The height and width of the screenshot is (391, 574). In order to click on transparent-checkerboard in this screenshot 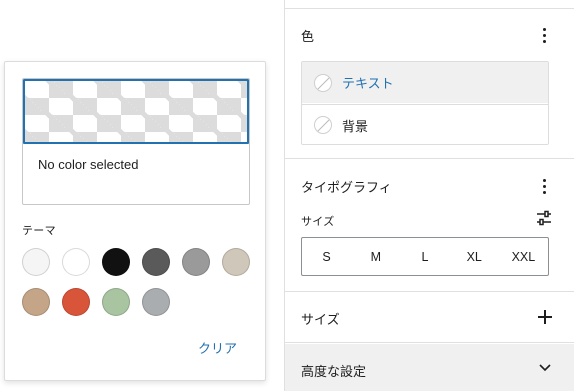, I will do `click(136, 111)`.